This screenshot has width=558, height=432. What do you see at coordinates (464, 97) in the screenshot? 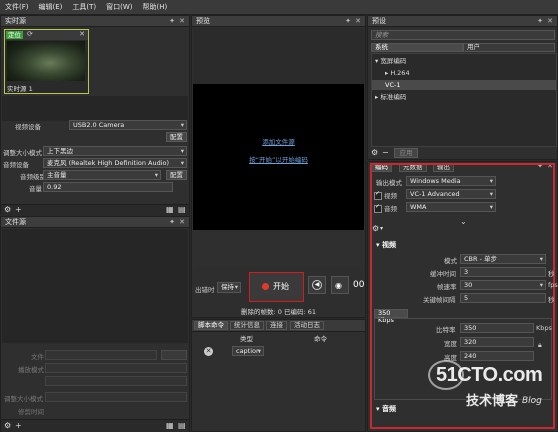
I see `preset-tree-item: ▸ 标准编码` at bounding box center [464, 97].